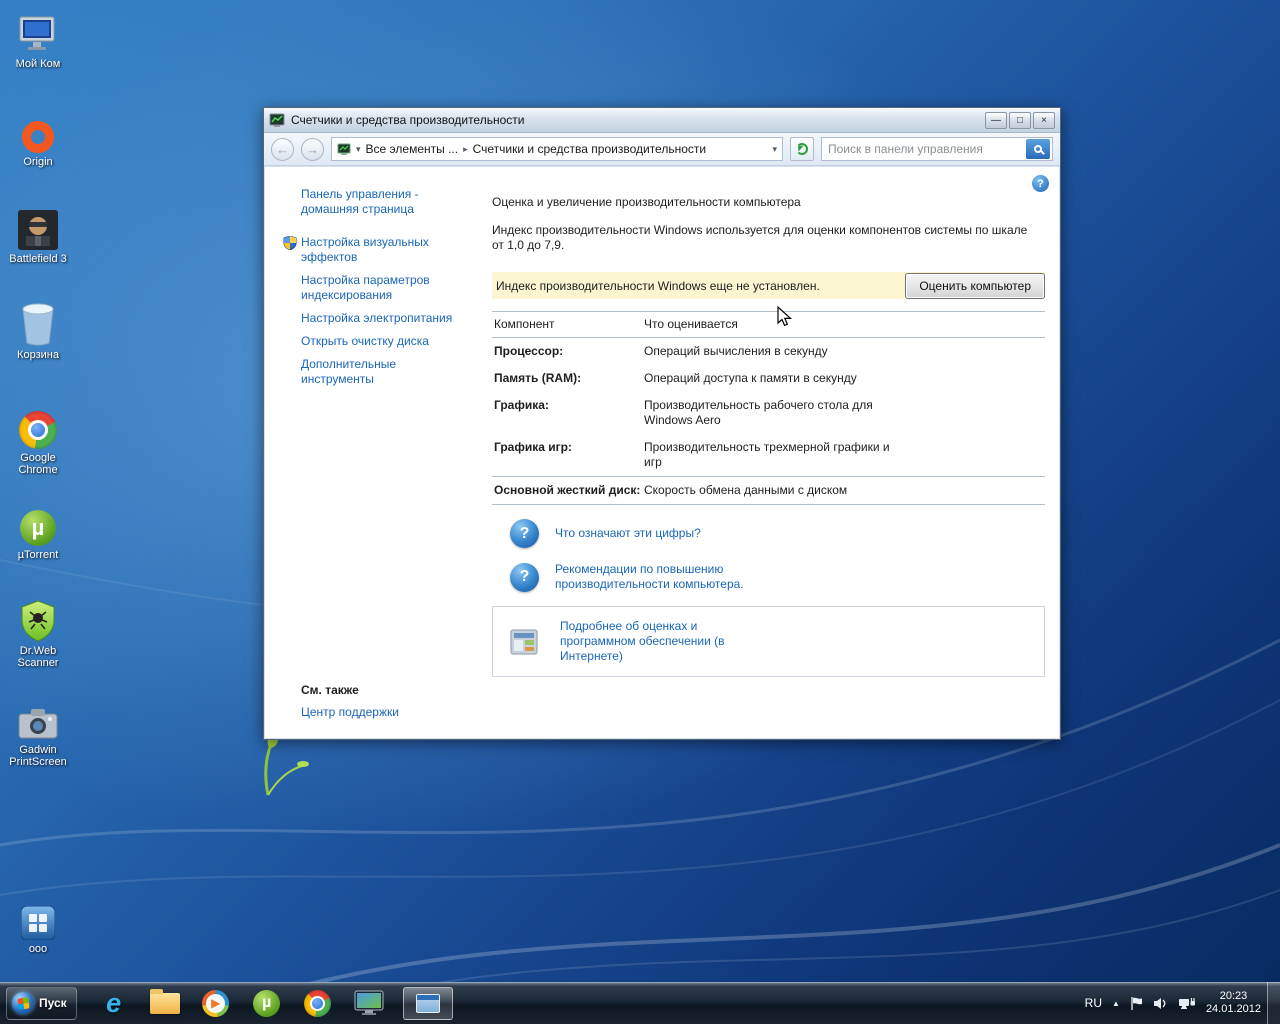  What do you see at coordinates (216, 1003) in the screenshot?
I see `taskbar-media-player-button: ▶` at bounding box center [216, 1003].